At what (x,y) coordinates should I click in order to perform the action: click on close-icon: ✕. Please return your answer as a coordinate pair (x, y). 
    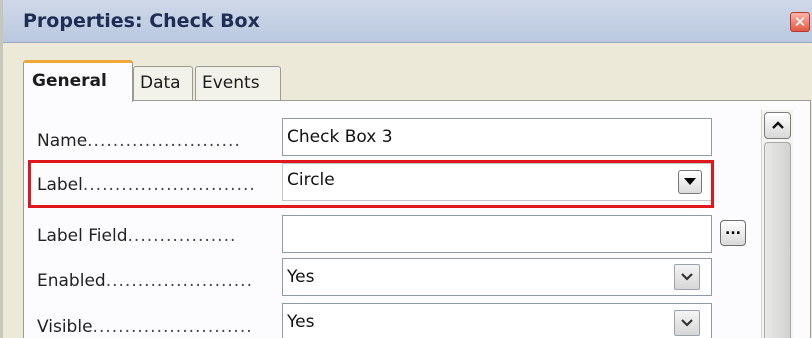
    Looking at the image, I should click on (800, 22).